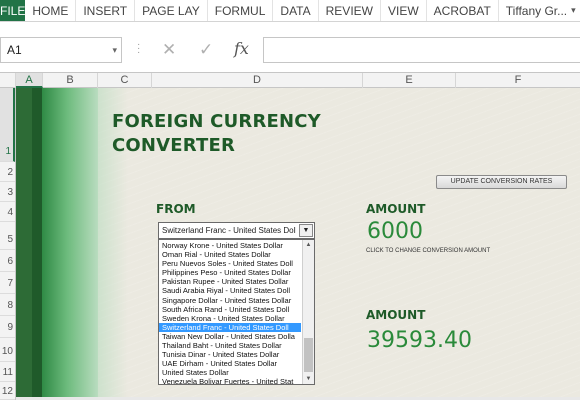 The height and width of the screenshot is (400, 580). I want to click on tab-home: HOME, so click(51, 10).